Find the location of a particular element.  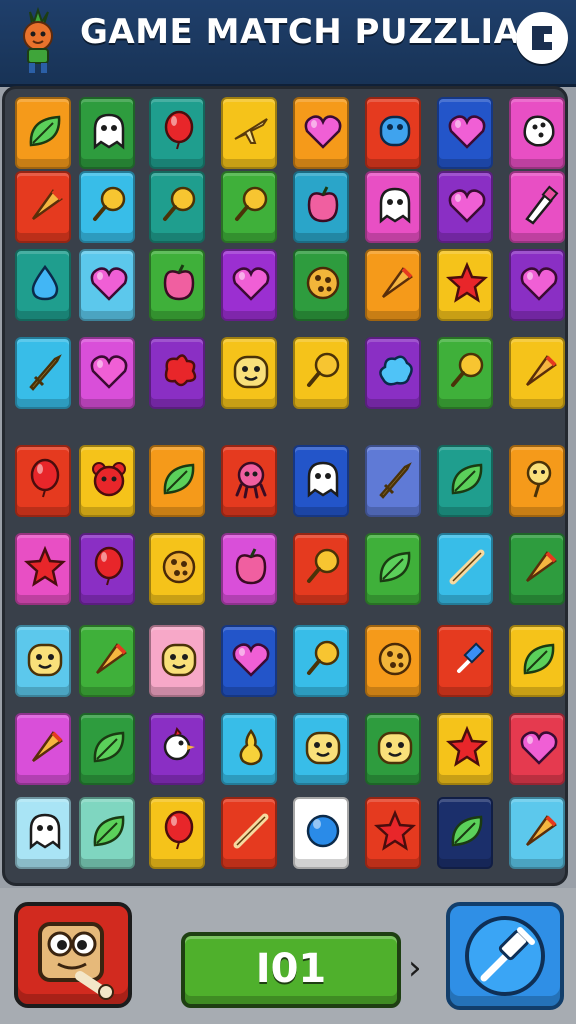

exit-button is located at coordinates (542, 38).